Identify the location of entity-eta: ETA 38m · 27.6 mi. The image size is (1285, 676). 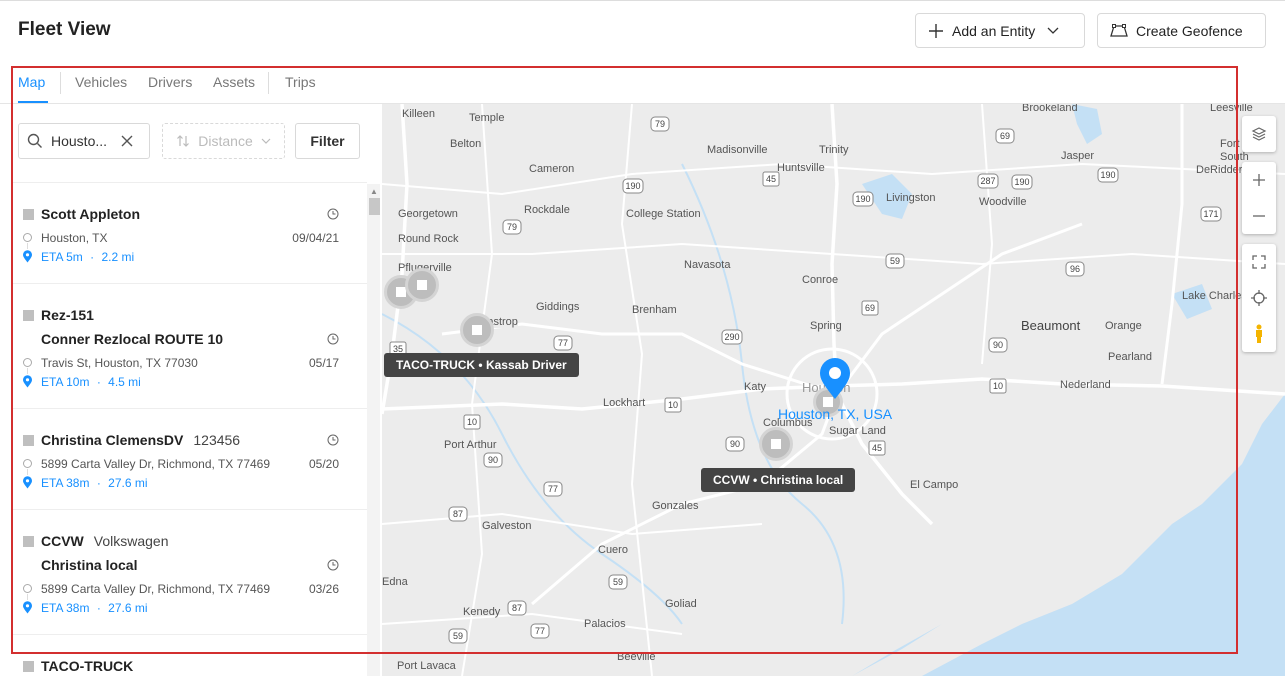
(94, 608).